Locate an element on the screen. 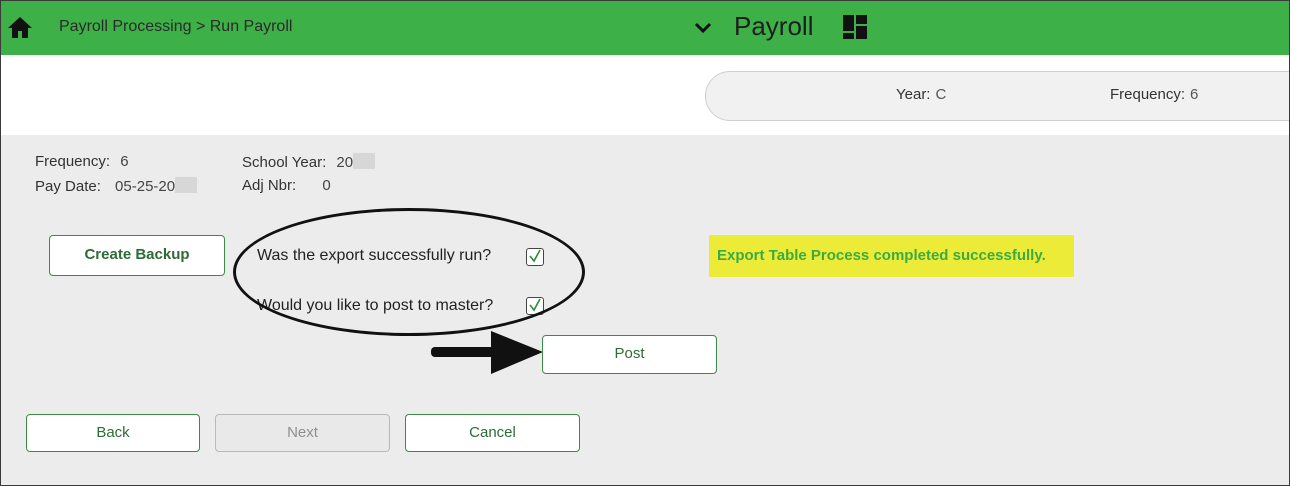 The height and width of the screenshot is (486, 1290). frequency-field: Frequency: 6 is located at coordinates (82, 161).